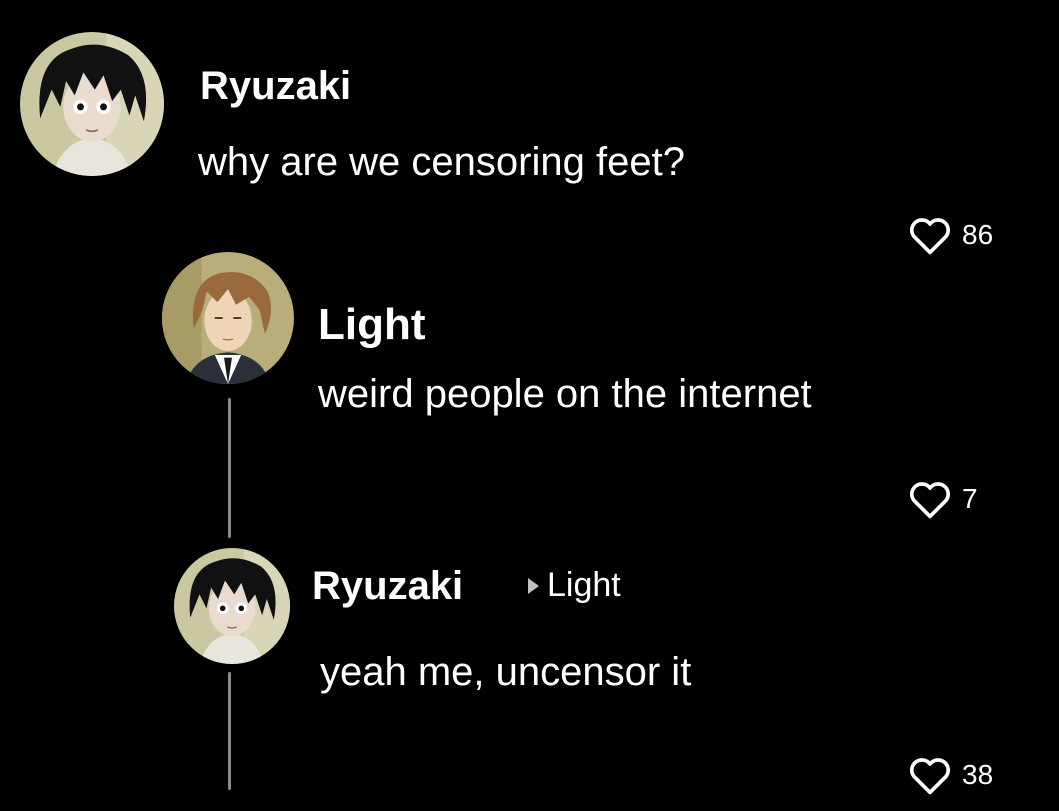 The width and height of the screenshot is (1059, 811). Describe the element at coordinates (441, 162) in the screenshot. I see `comment-text: why are we censoring feet?` at that location.